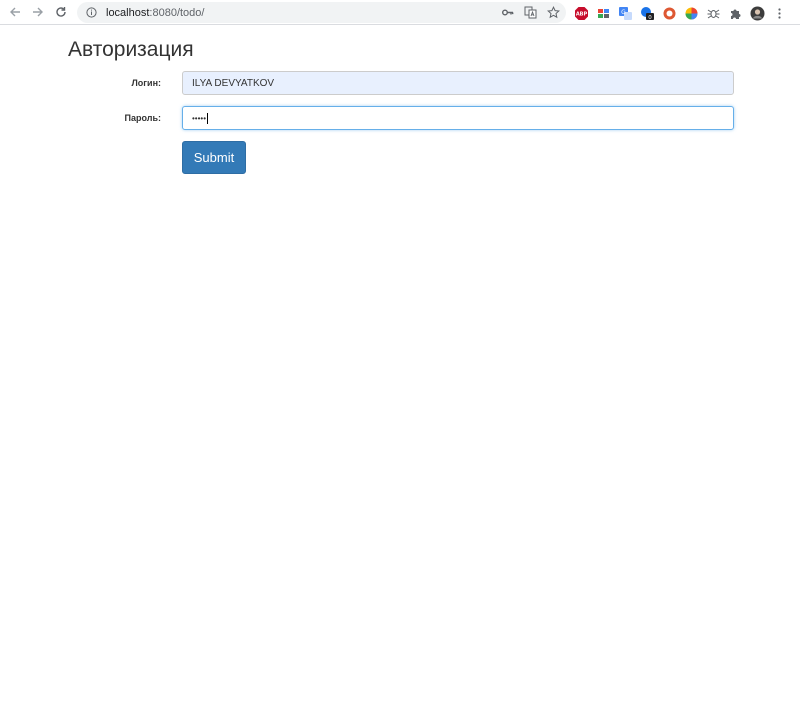 Image resolution: width=800 pixels, height=703 pixels. I want to click on nav-buttons, so click(36, 12).